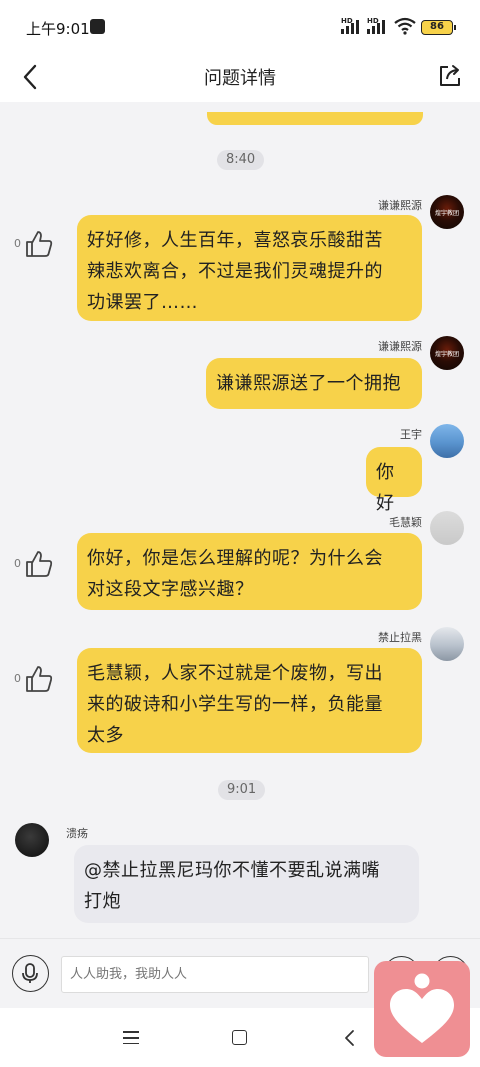  Describe the element at coordinates (405, 26) in the screenshot. I see `wifi-icon` at that location.